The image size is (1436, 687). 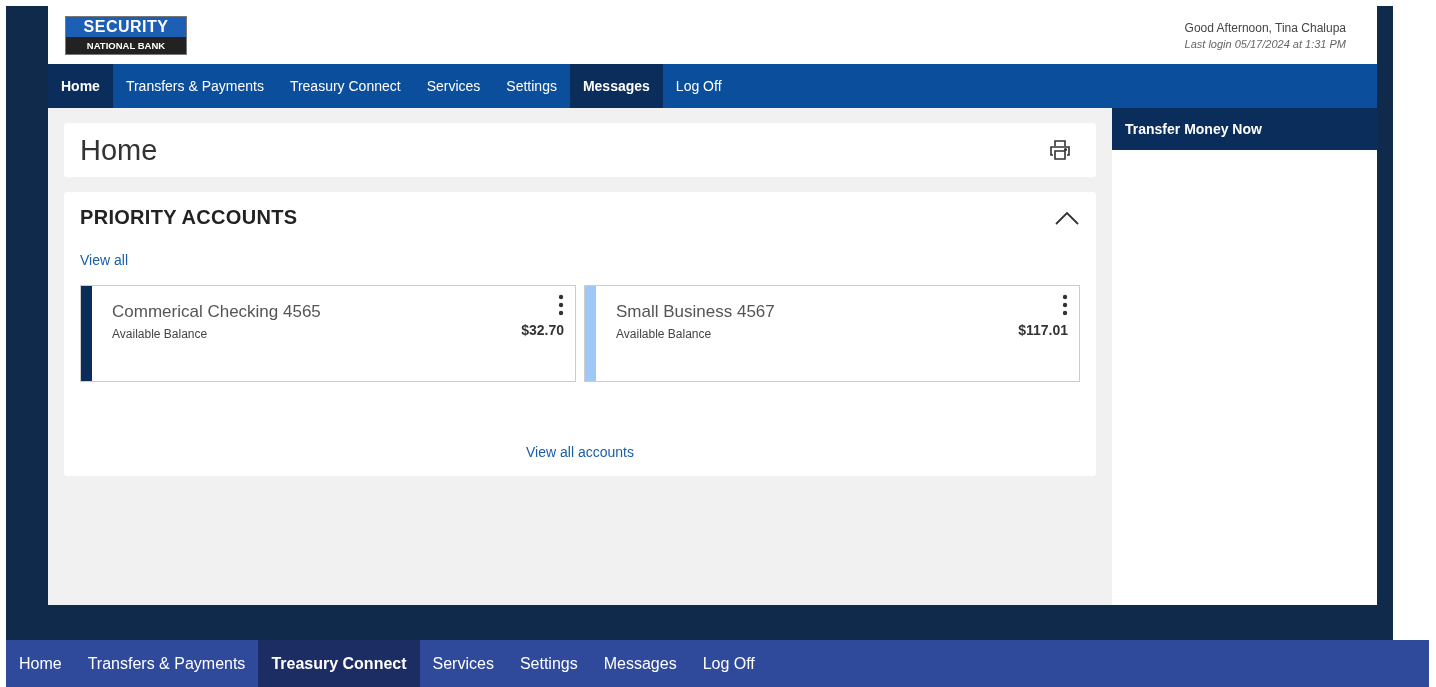 What do you see at coordinates (1043, 330) in the screenshot?
I see `balance-amount: $117.01` at bounding box center [1043, 330].